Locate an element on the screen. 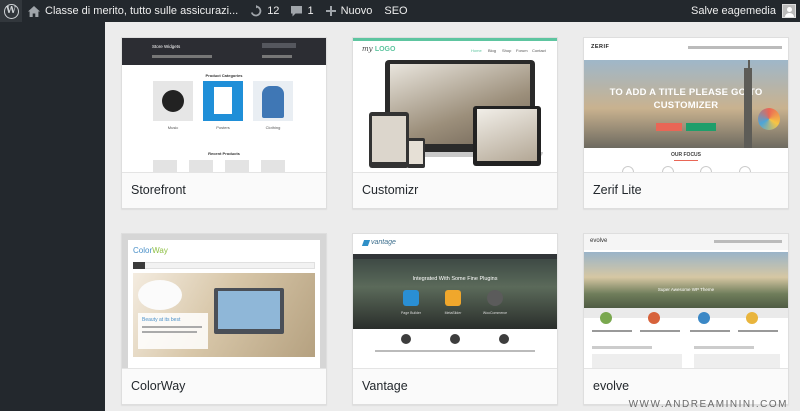  wordpress-logo-menu: W is located at coordinates (11, 11).